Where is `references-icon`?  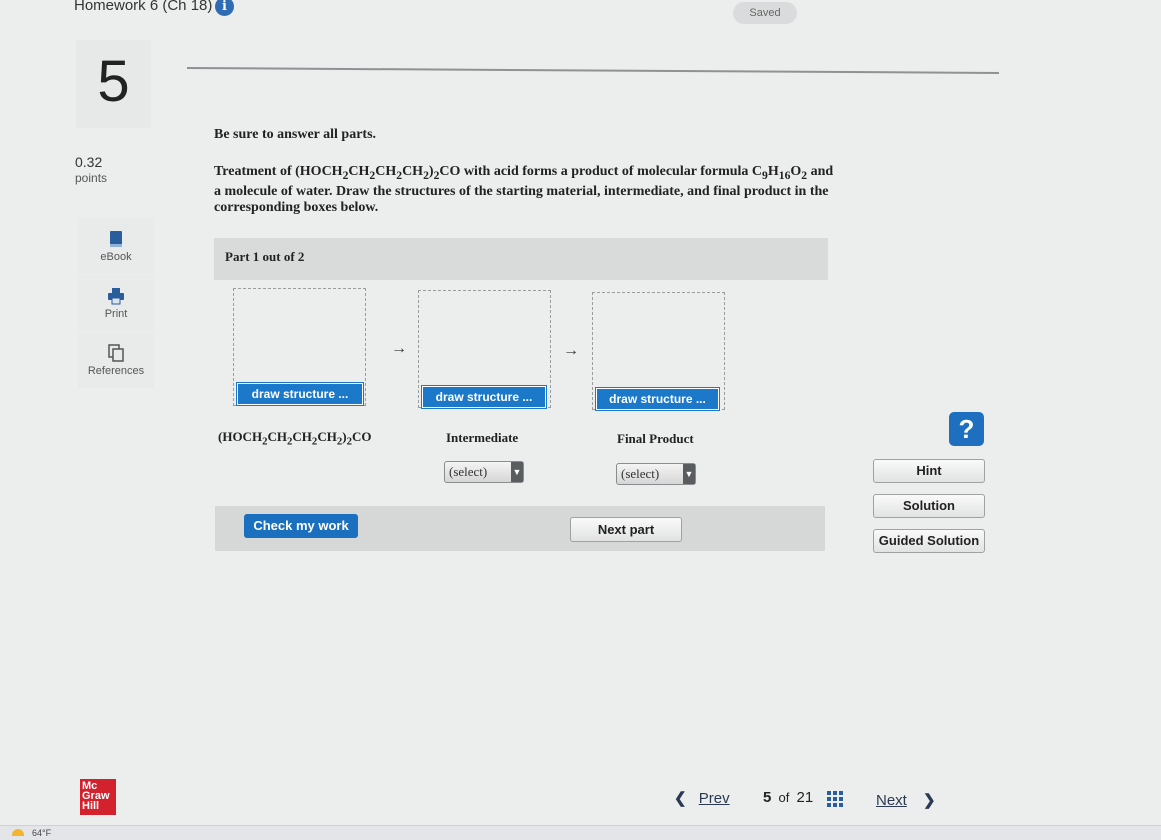
references-icon is located at coordinates (116, 353).